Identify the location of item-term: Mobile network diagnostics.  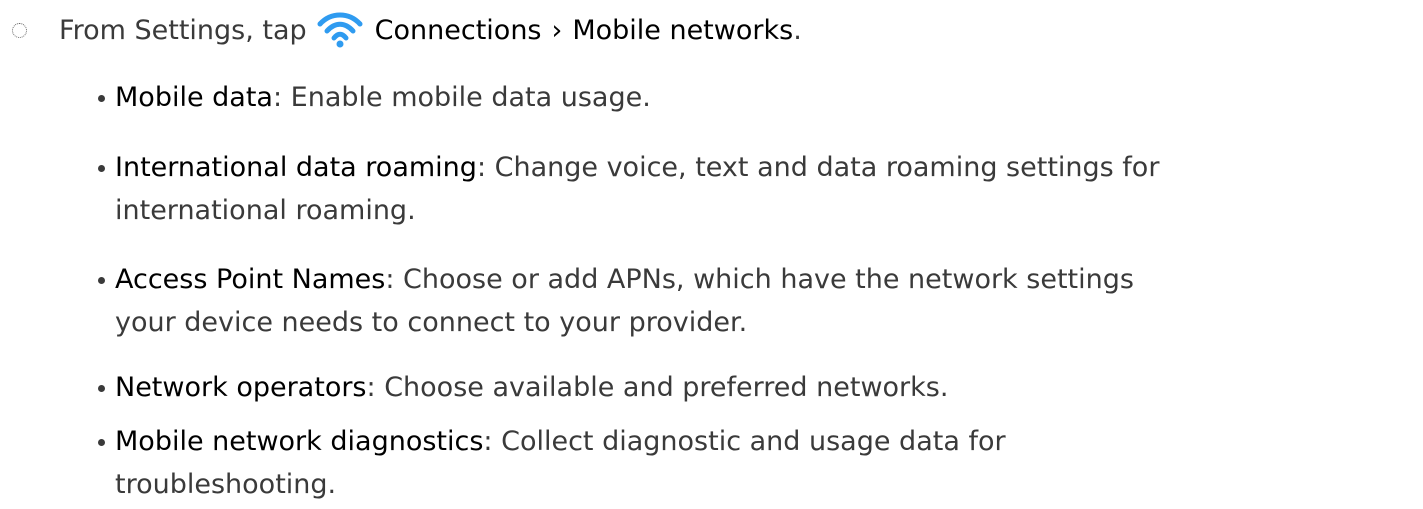
(299, 441).